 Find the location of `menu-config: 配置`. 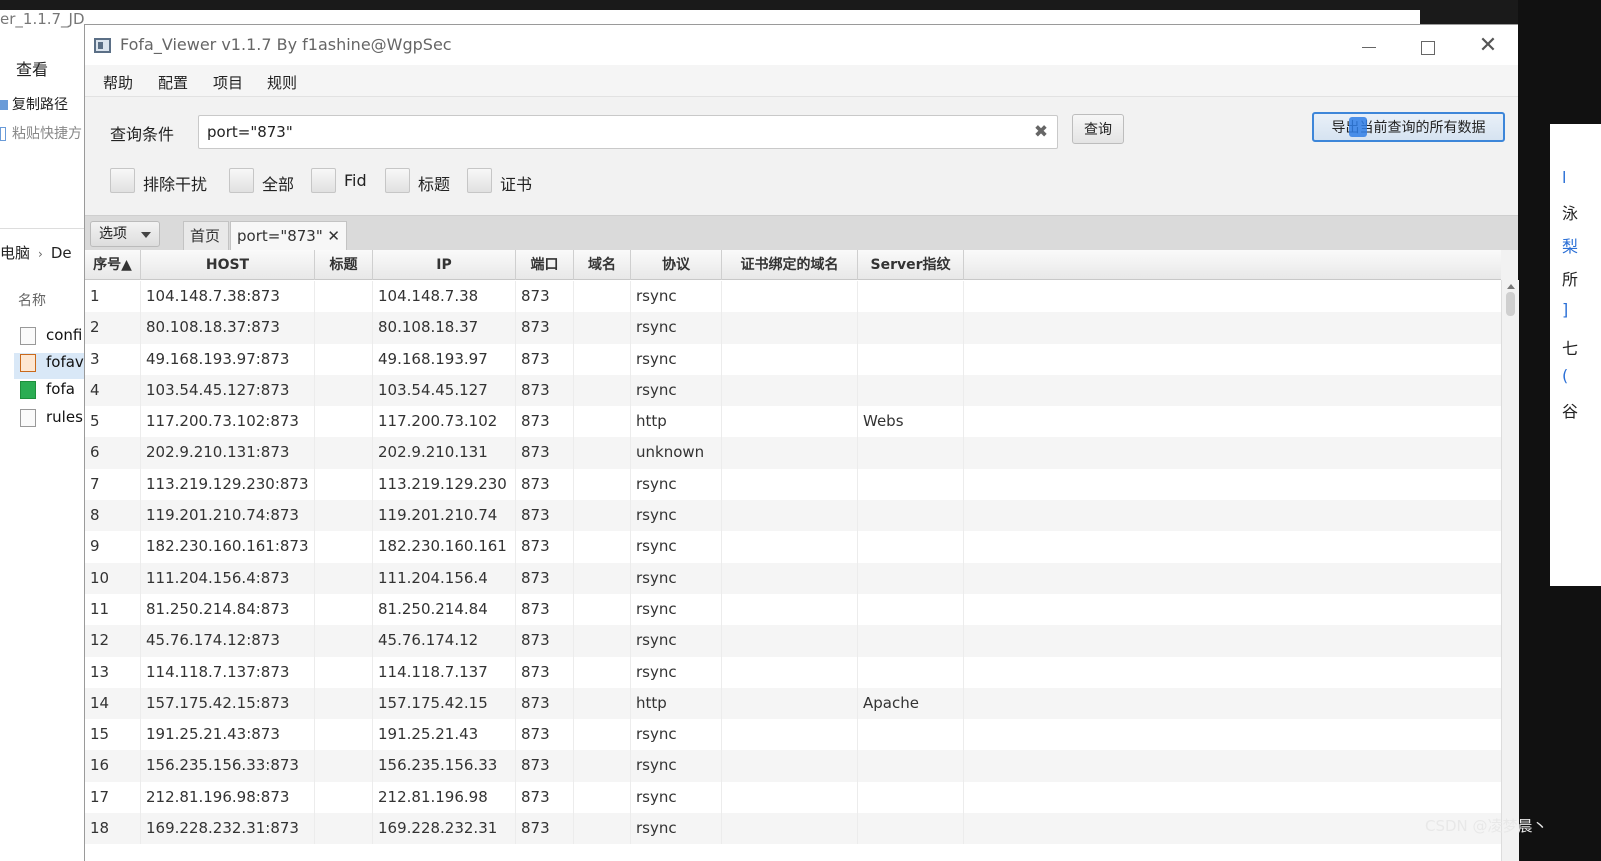

menu-config: 配置 is located at coordinates (173, 82).